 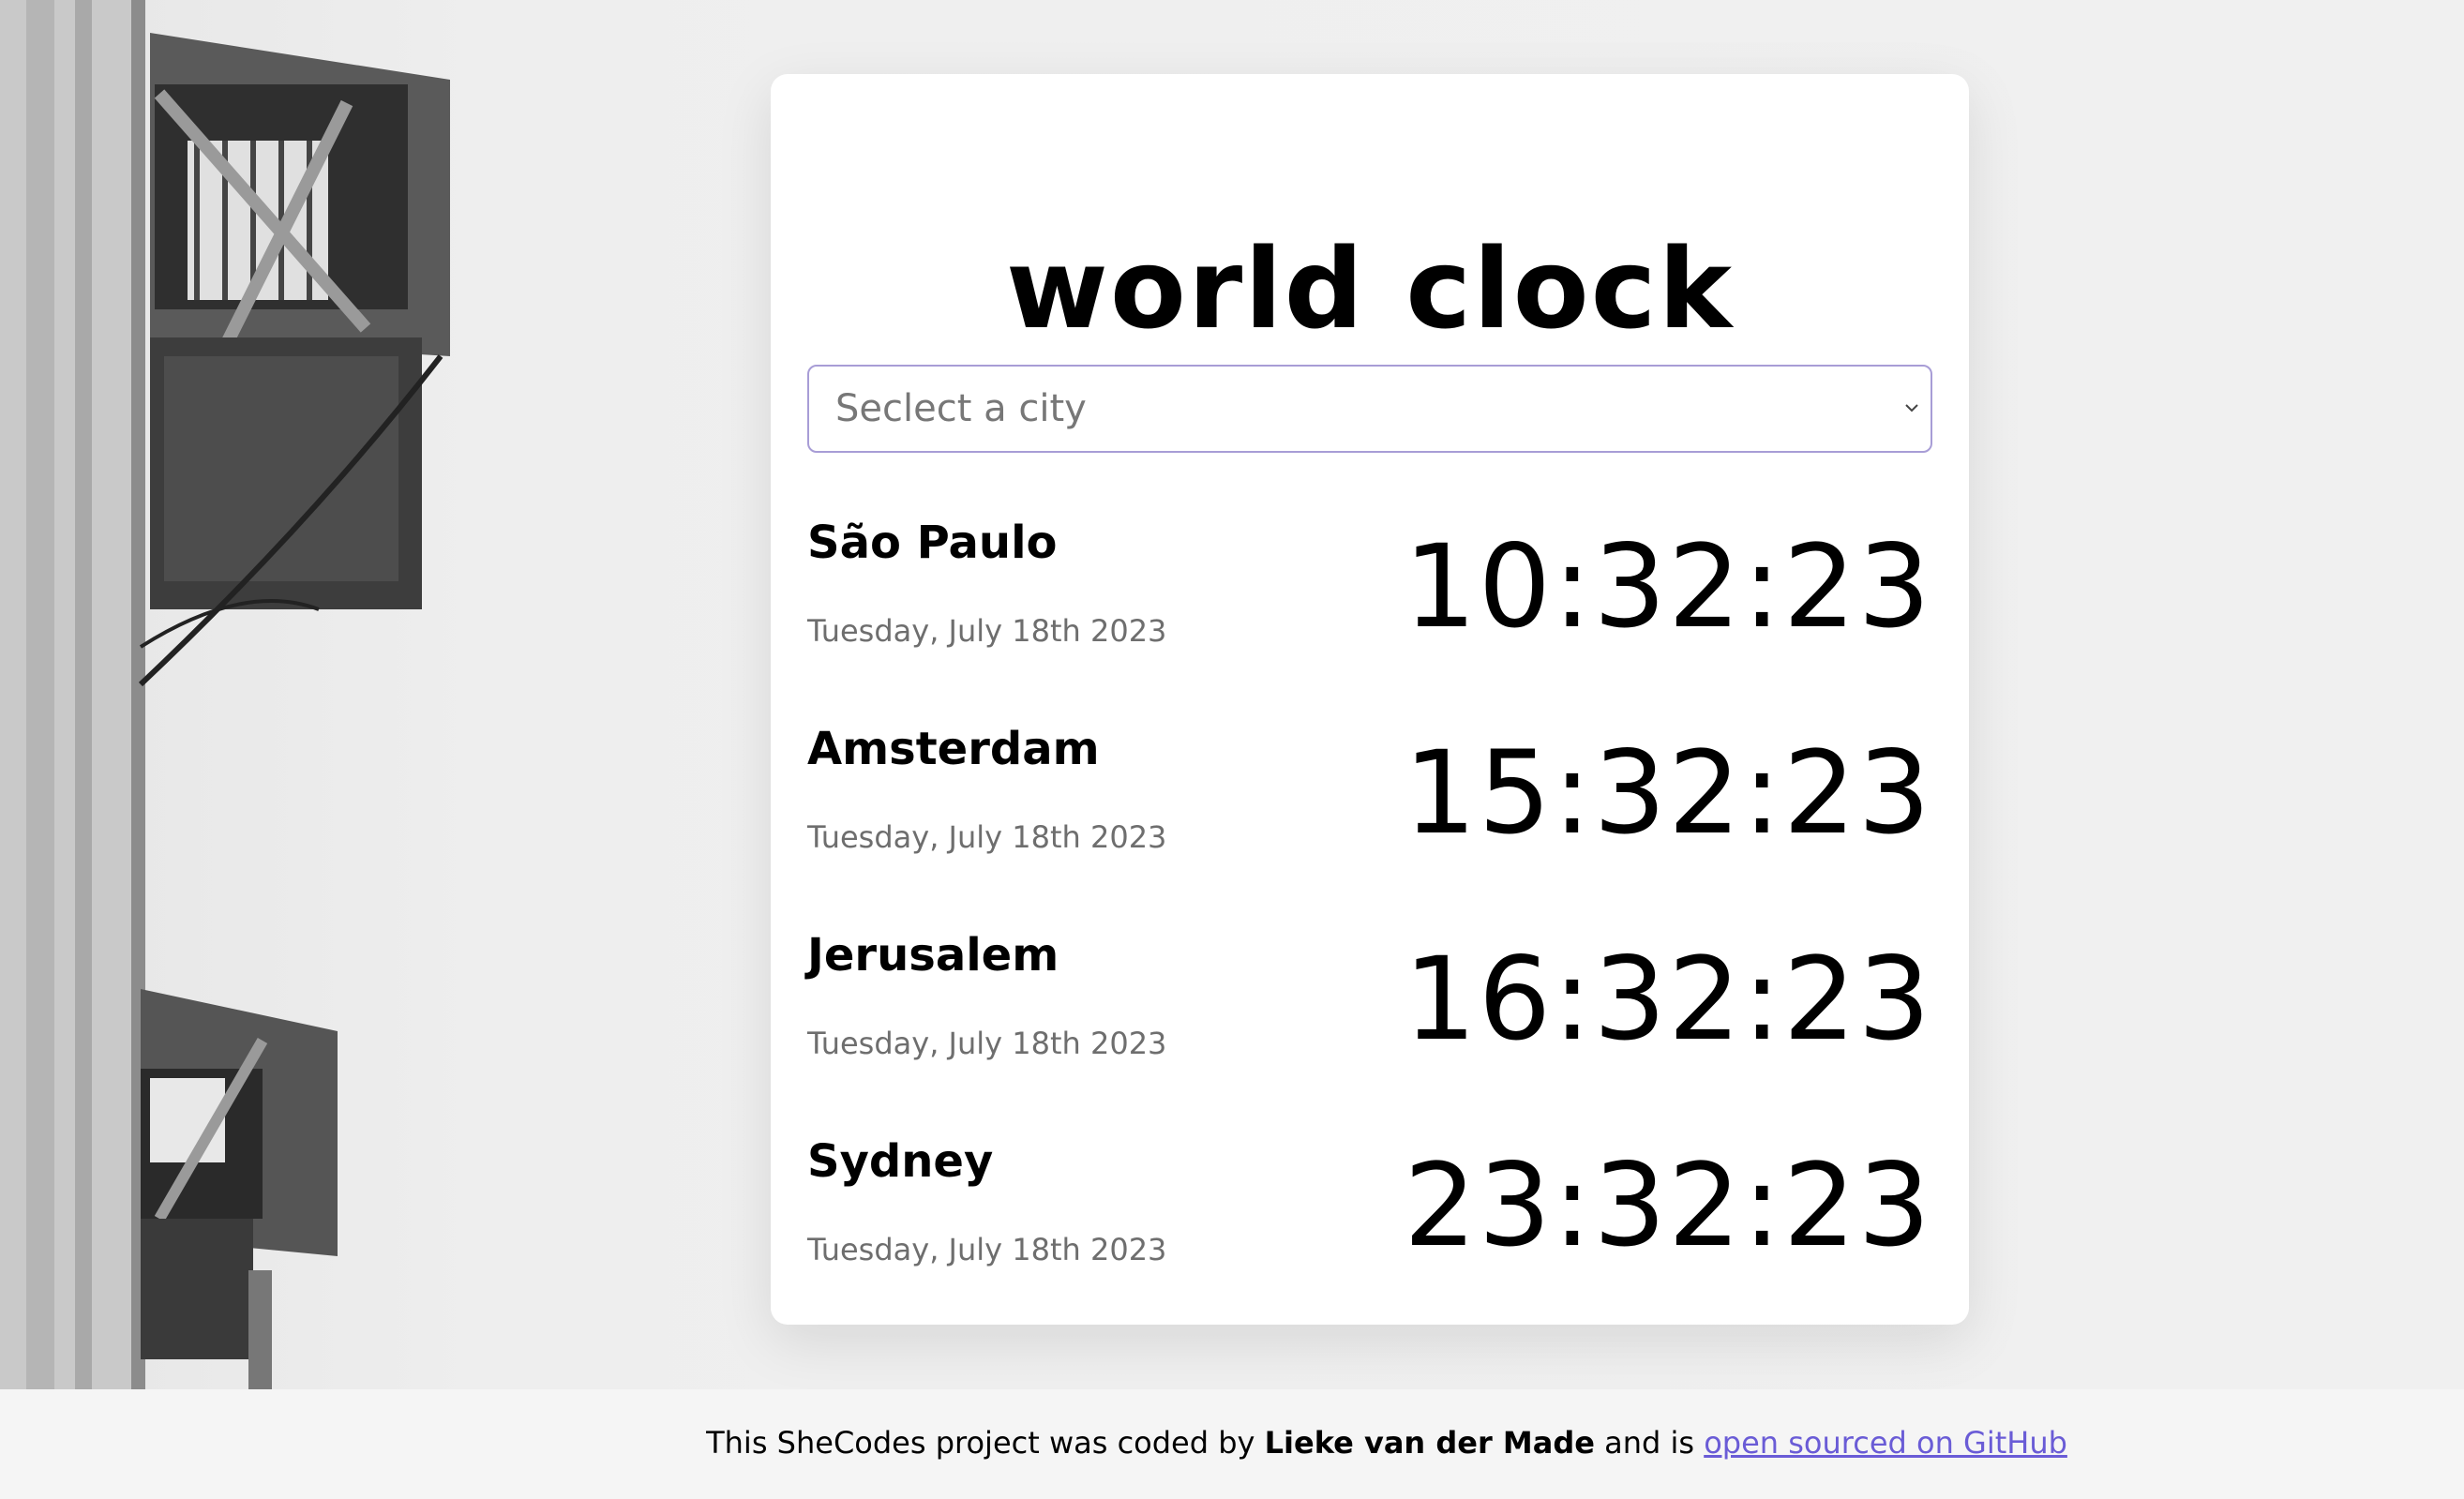 I want to click on footer-prefix: This SheCodes project was coded by, so click(x=980, y=1443).